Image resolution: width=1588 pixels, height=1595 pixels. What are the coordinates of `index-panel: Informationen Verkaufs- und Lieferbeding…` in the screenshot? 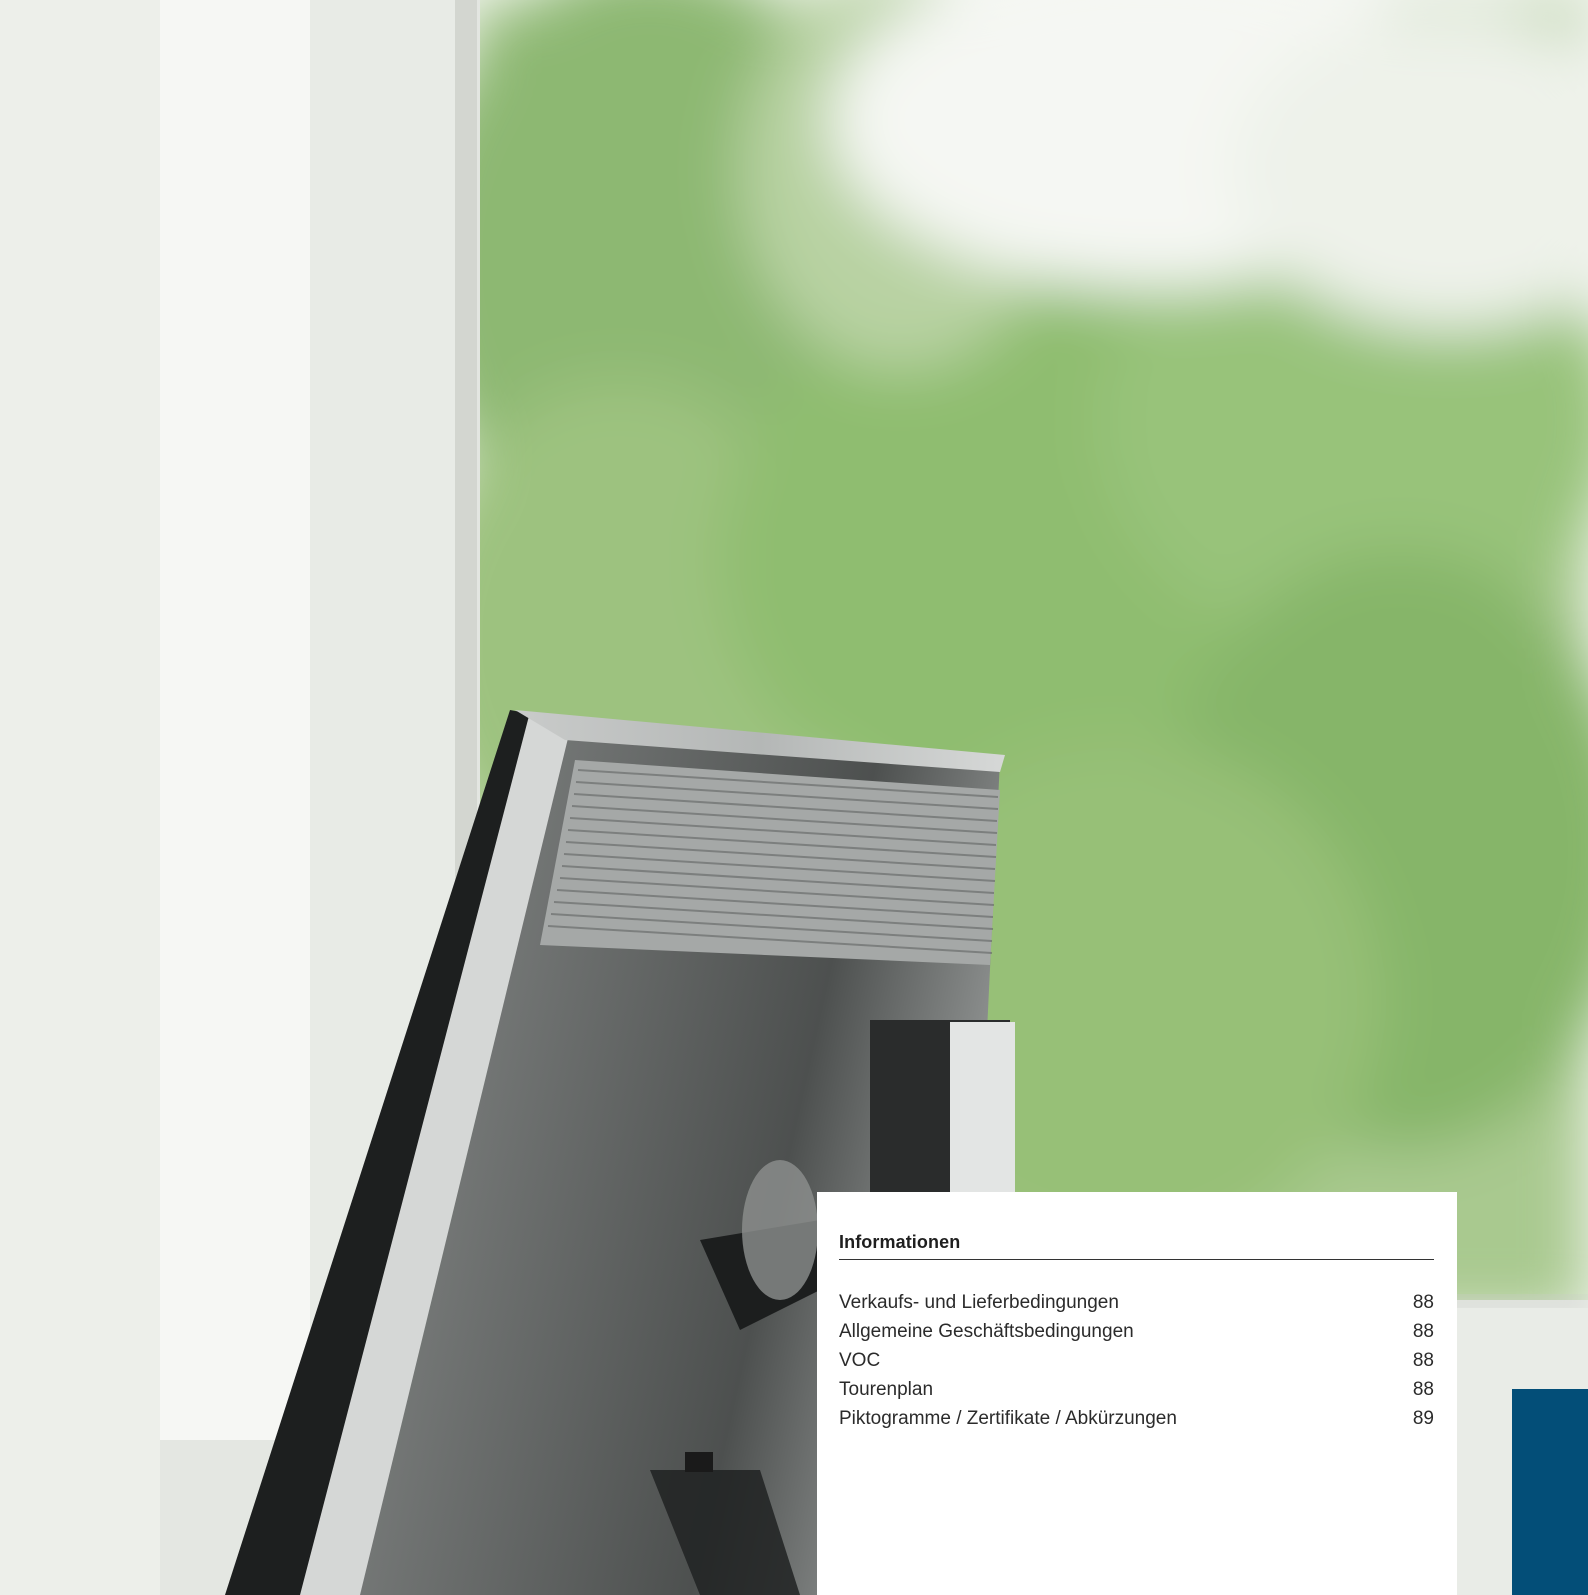 It's located at (1137, 1393).